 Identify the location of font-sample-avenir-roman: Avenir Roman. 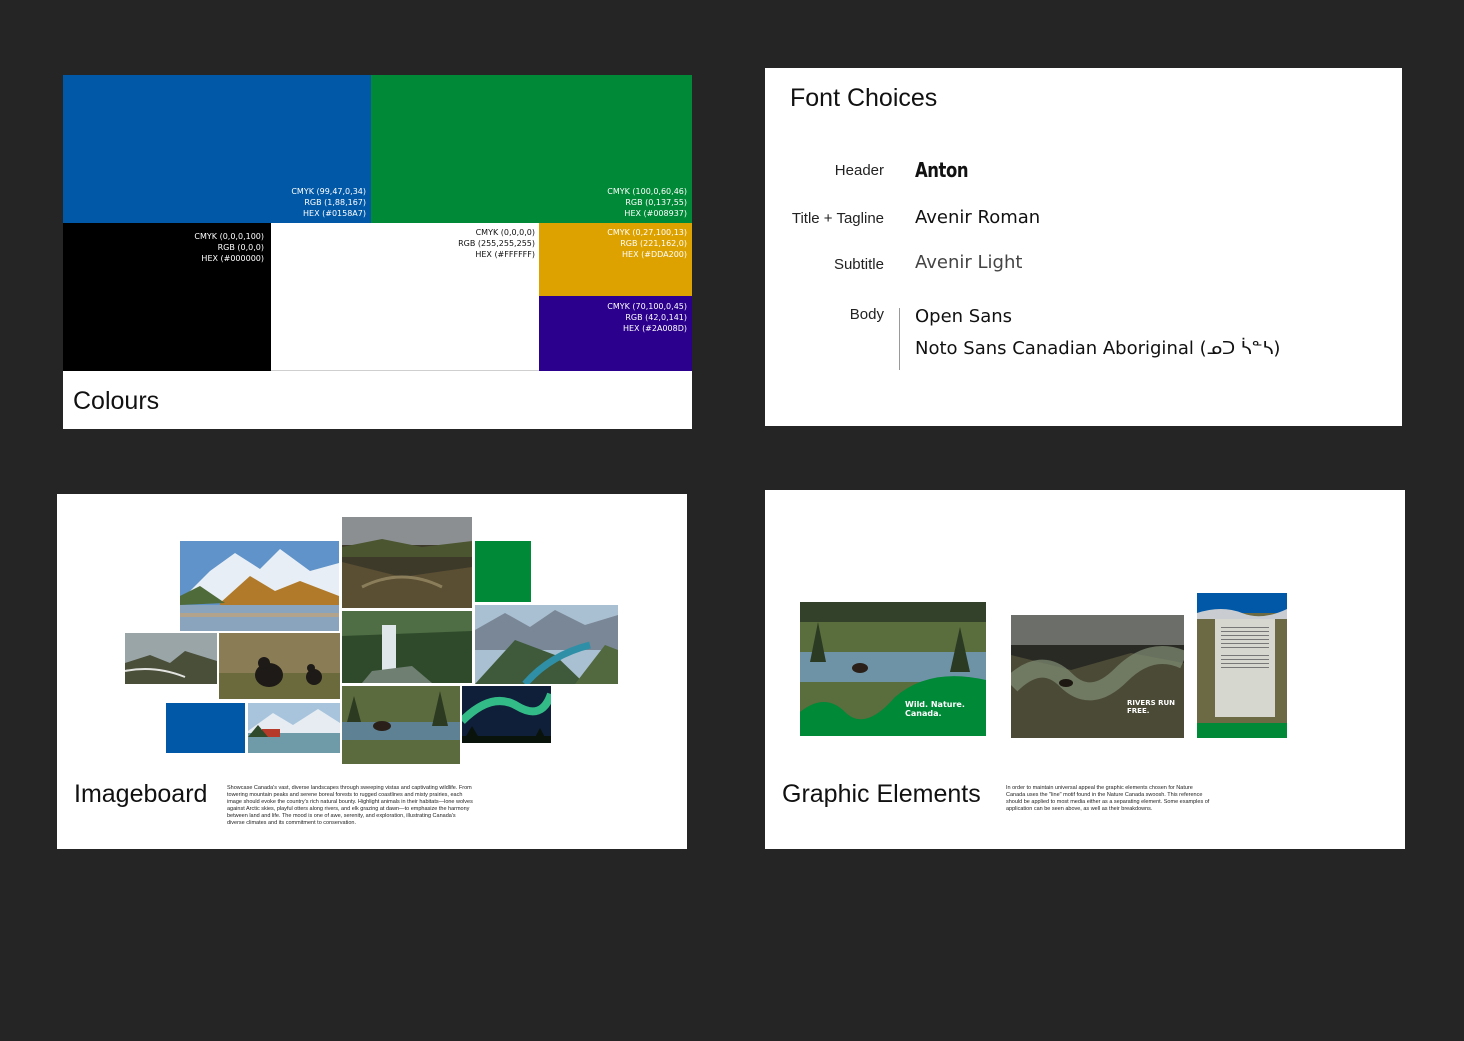
(978, 217).